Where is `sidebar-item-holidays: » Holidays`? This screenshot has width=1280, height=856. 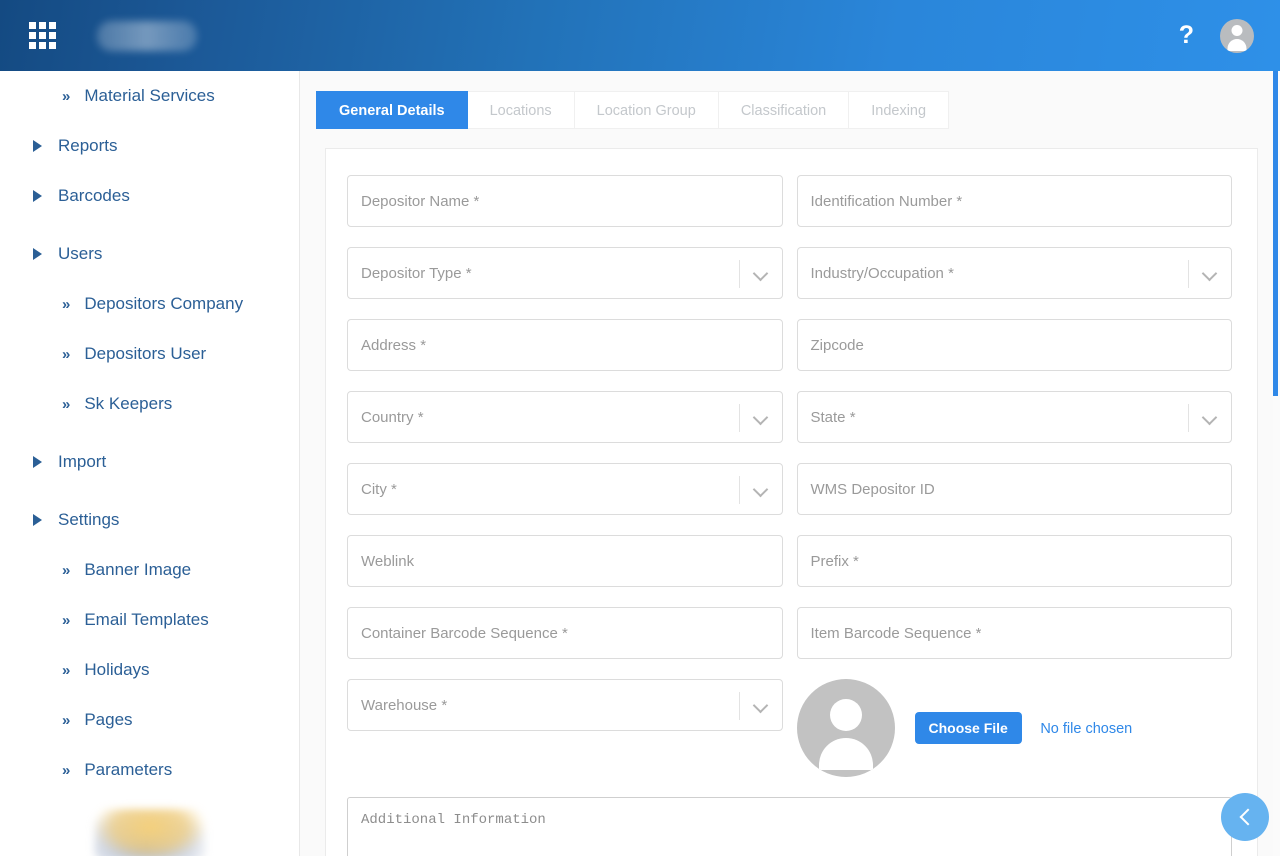
sidebar-item-holidays: » Holidays is located at coordinates (149, 670).